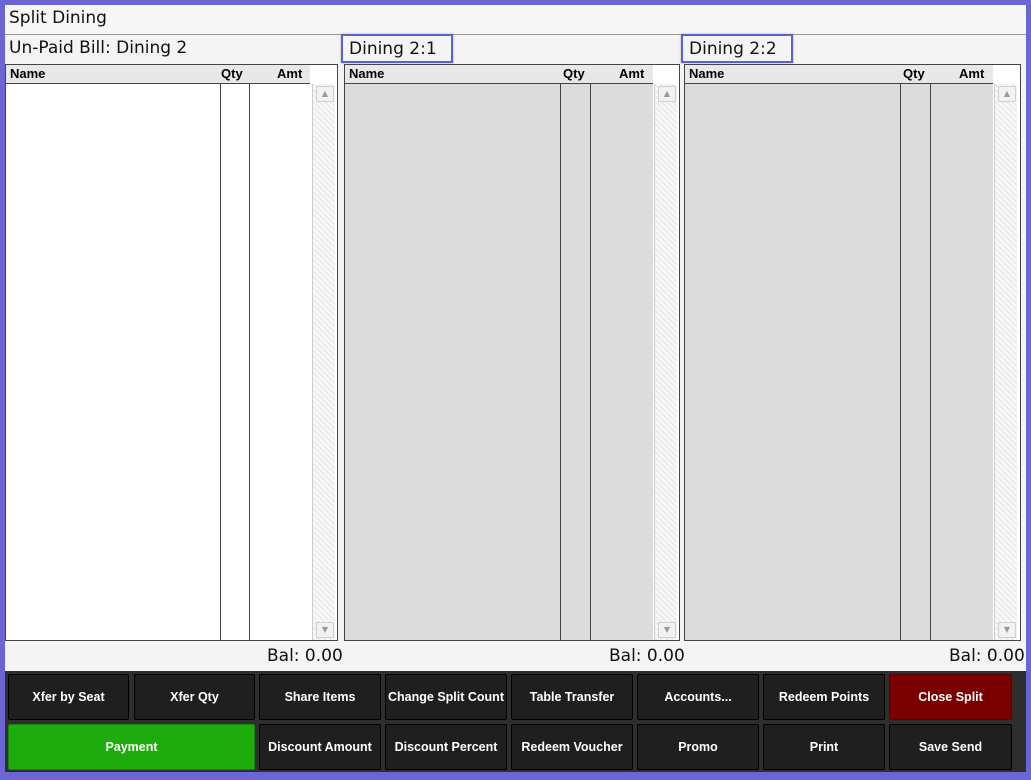  I want to click on change-split-count-button: Change Split Count, so click(446, 697).